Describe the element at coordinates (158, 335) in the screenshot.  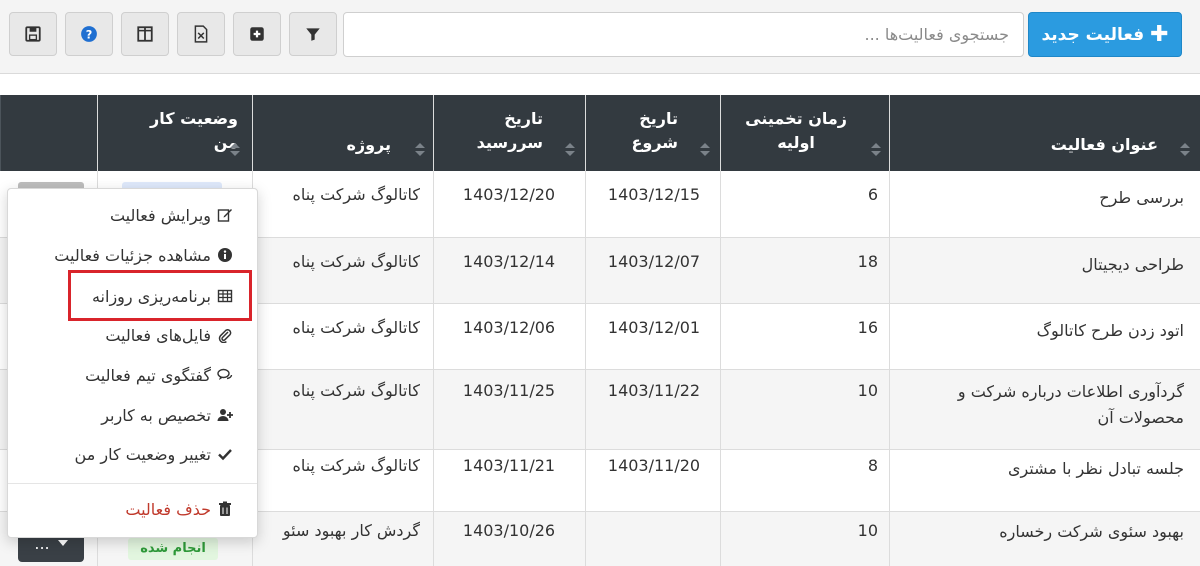
I see `menu-item-label: فایل‌های فعالیت` at that location.